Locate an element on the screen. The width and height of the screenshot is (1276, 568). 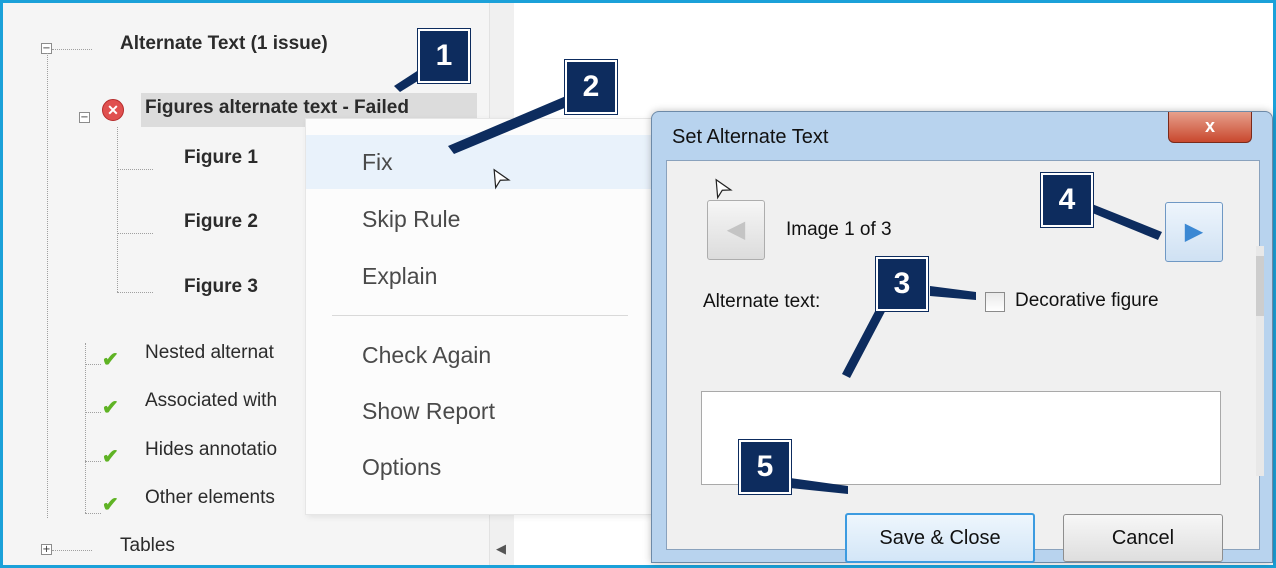
callout-badge-4: 4 is located at coordinates (1067, 200).